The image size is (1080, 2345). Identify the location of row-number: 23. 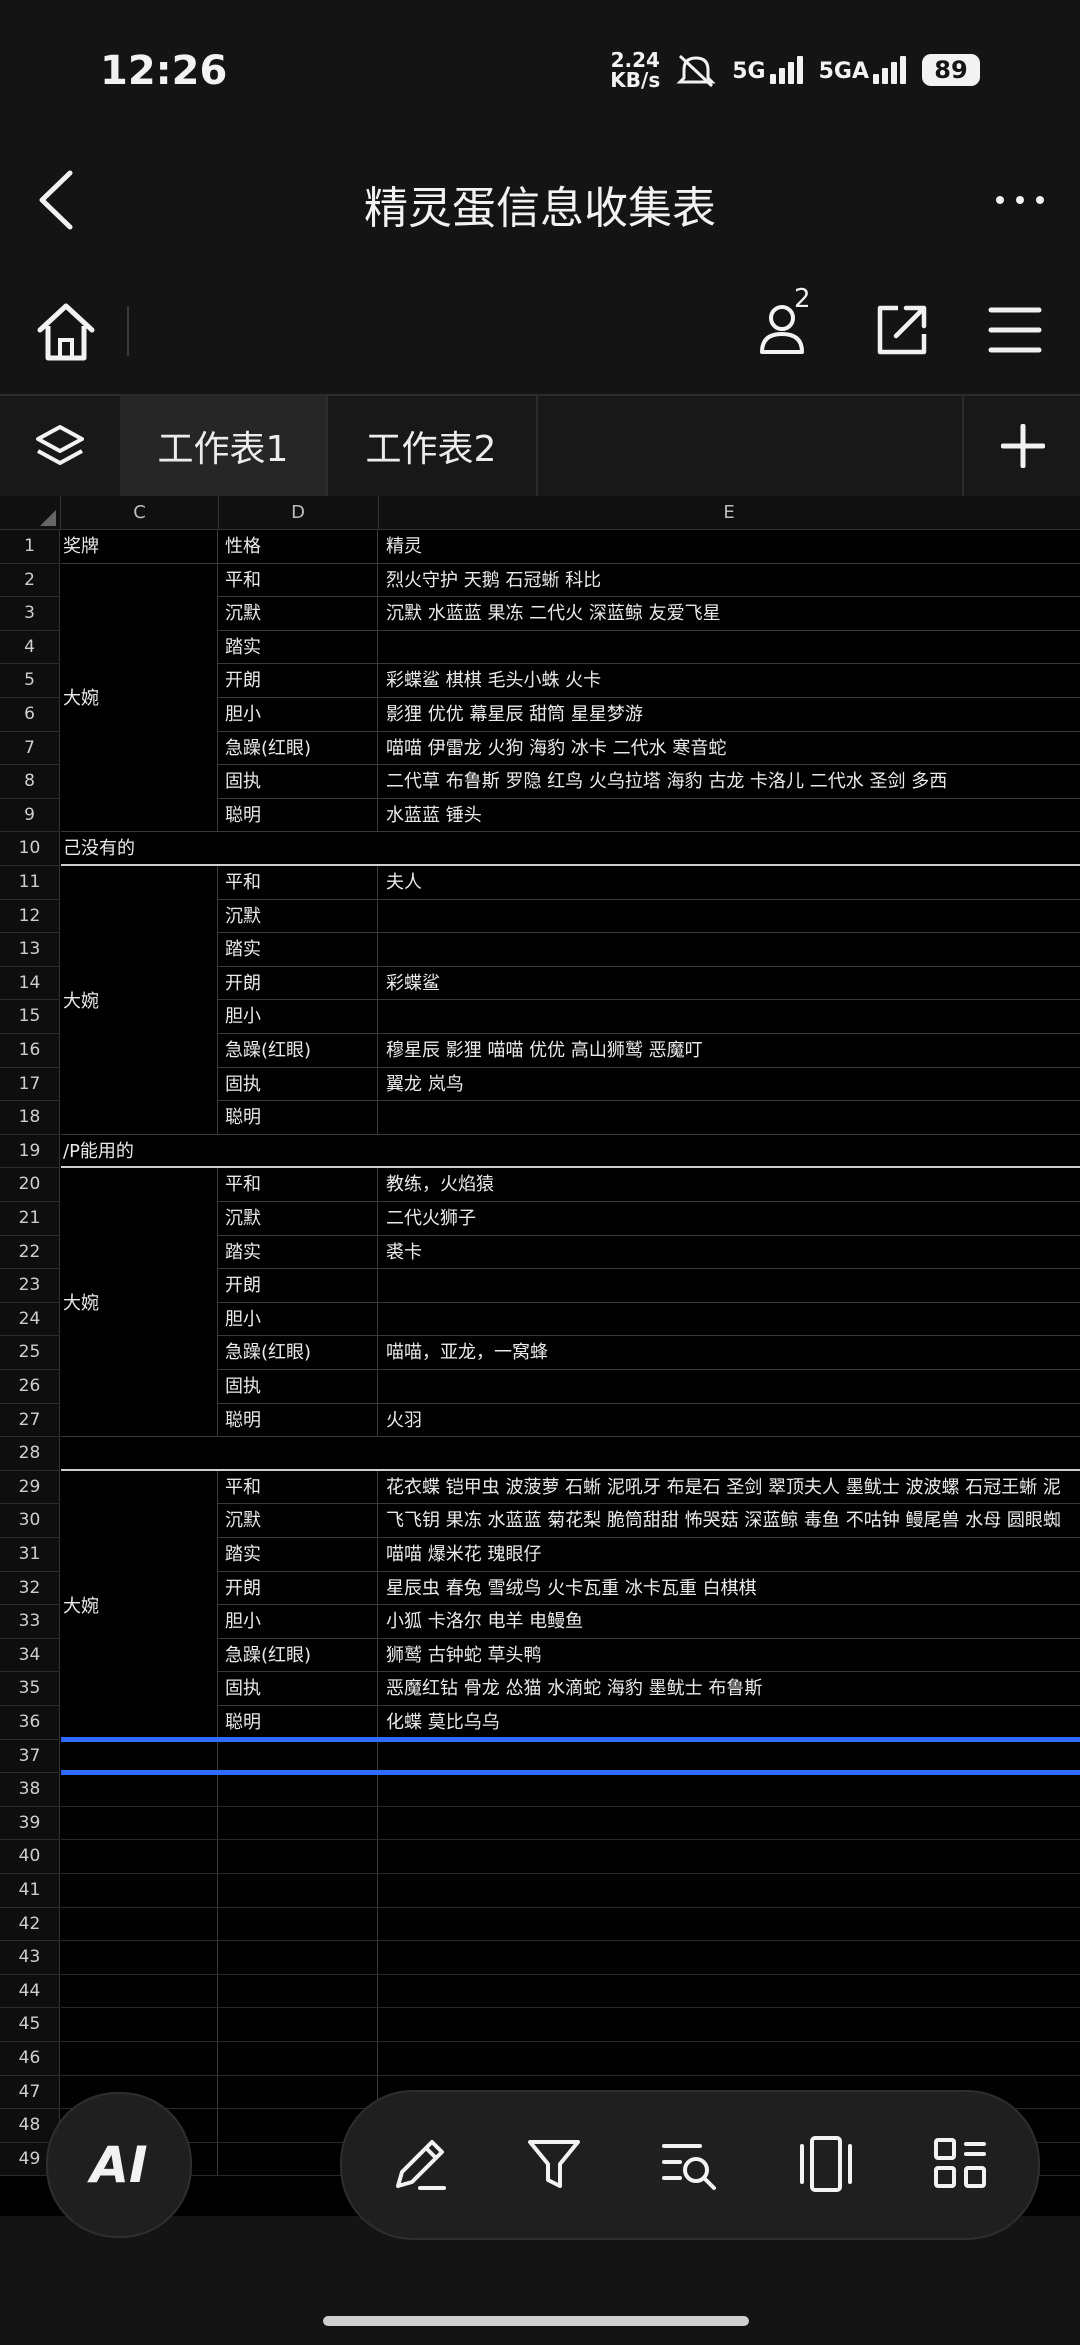
(30, 1286).